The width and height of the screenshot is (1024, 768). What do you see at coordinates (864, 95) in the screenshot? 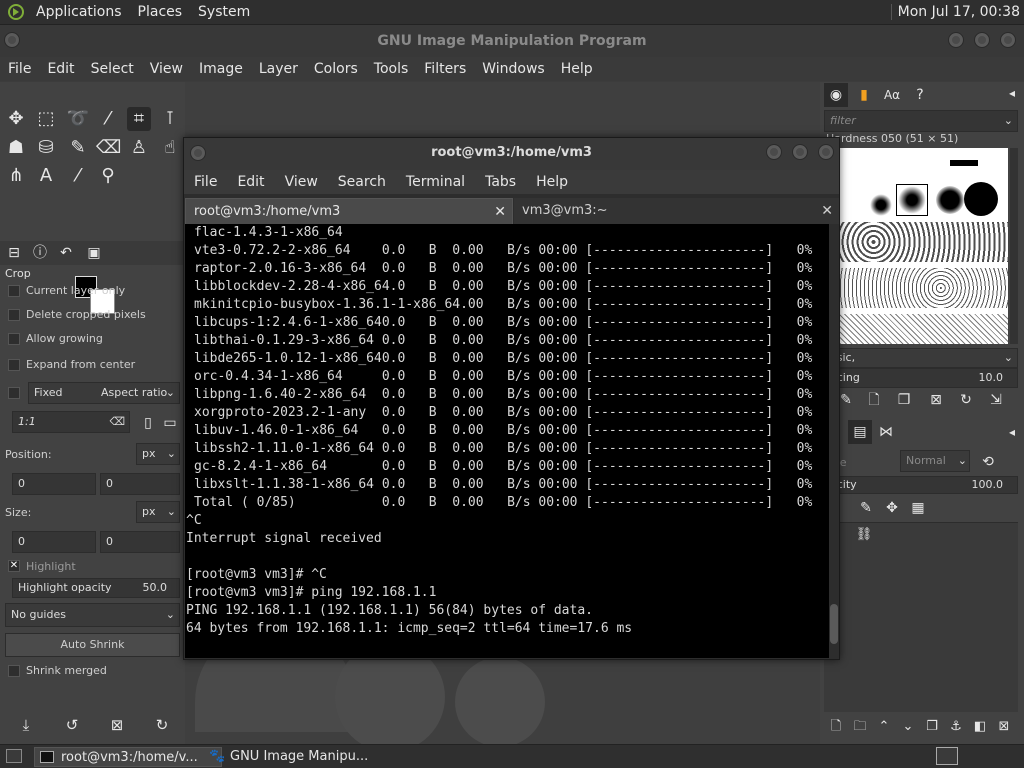
I see `patterns-tab-icon: ▮` at bounding box center [864, 95].